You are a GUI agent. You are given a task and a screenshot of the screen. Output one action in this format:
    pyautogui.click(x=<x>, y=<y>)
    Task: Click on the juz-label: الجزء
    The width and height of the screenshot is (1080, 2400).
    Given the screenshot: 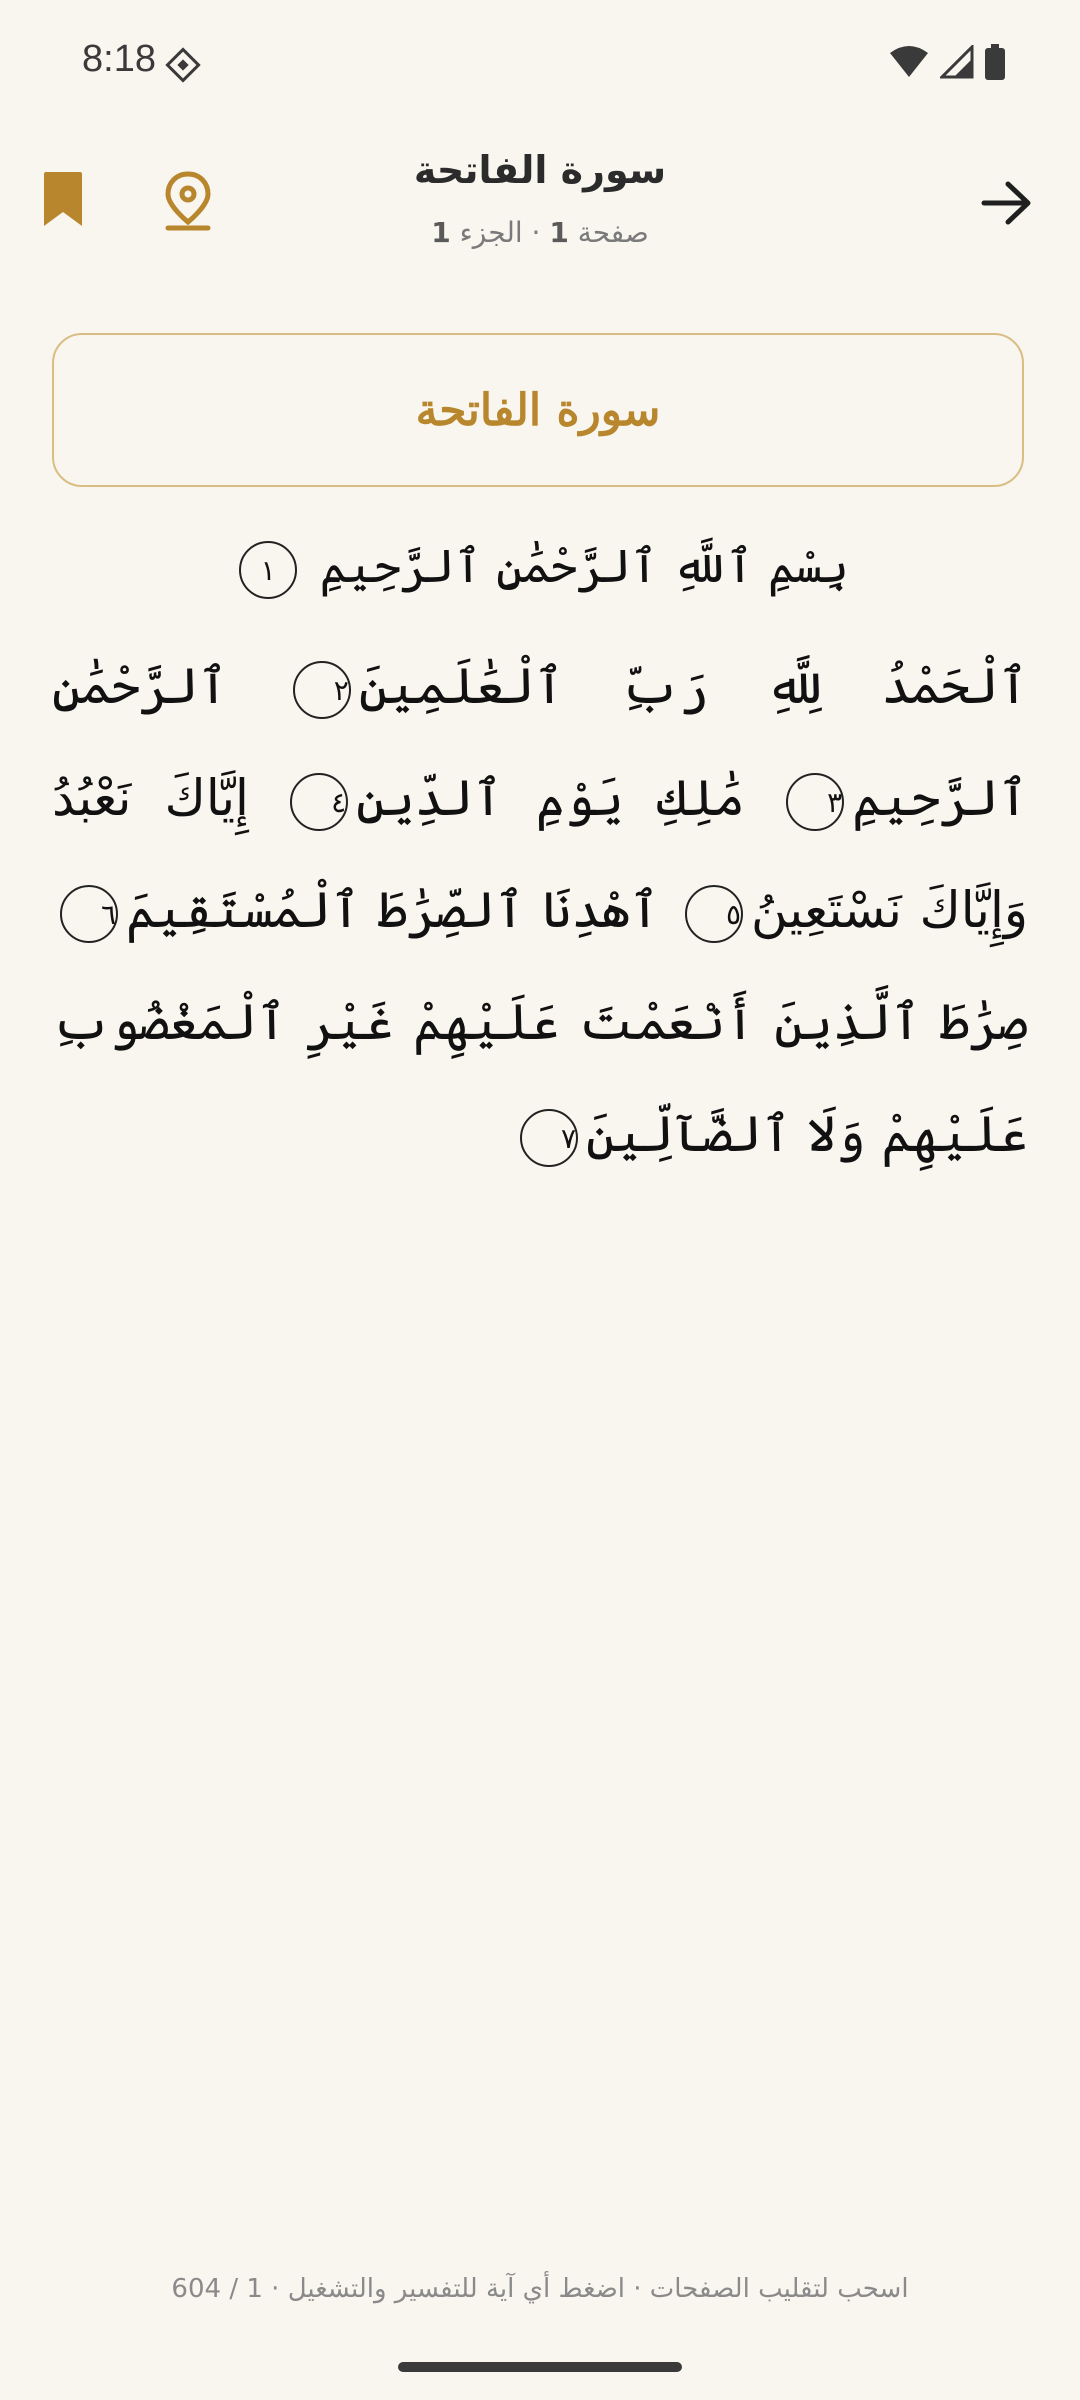 What is the action you would take?
    pyautogui.click(x=491, y=232)
    